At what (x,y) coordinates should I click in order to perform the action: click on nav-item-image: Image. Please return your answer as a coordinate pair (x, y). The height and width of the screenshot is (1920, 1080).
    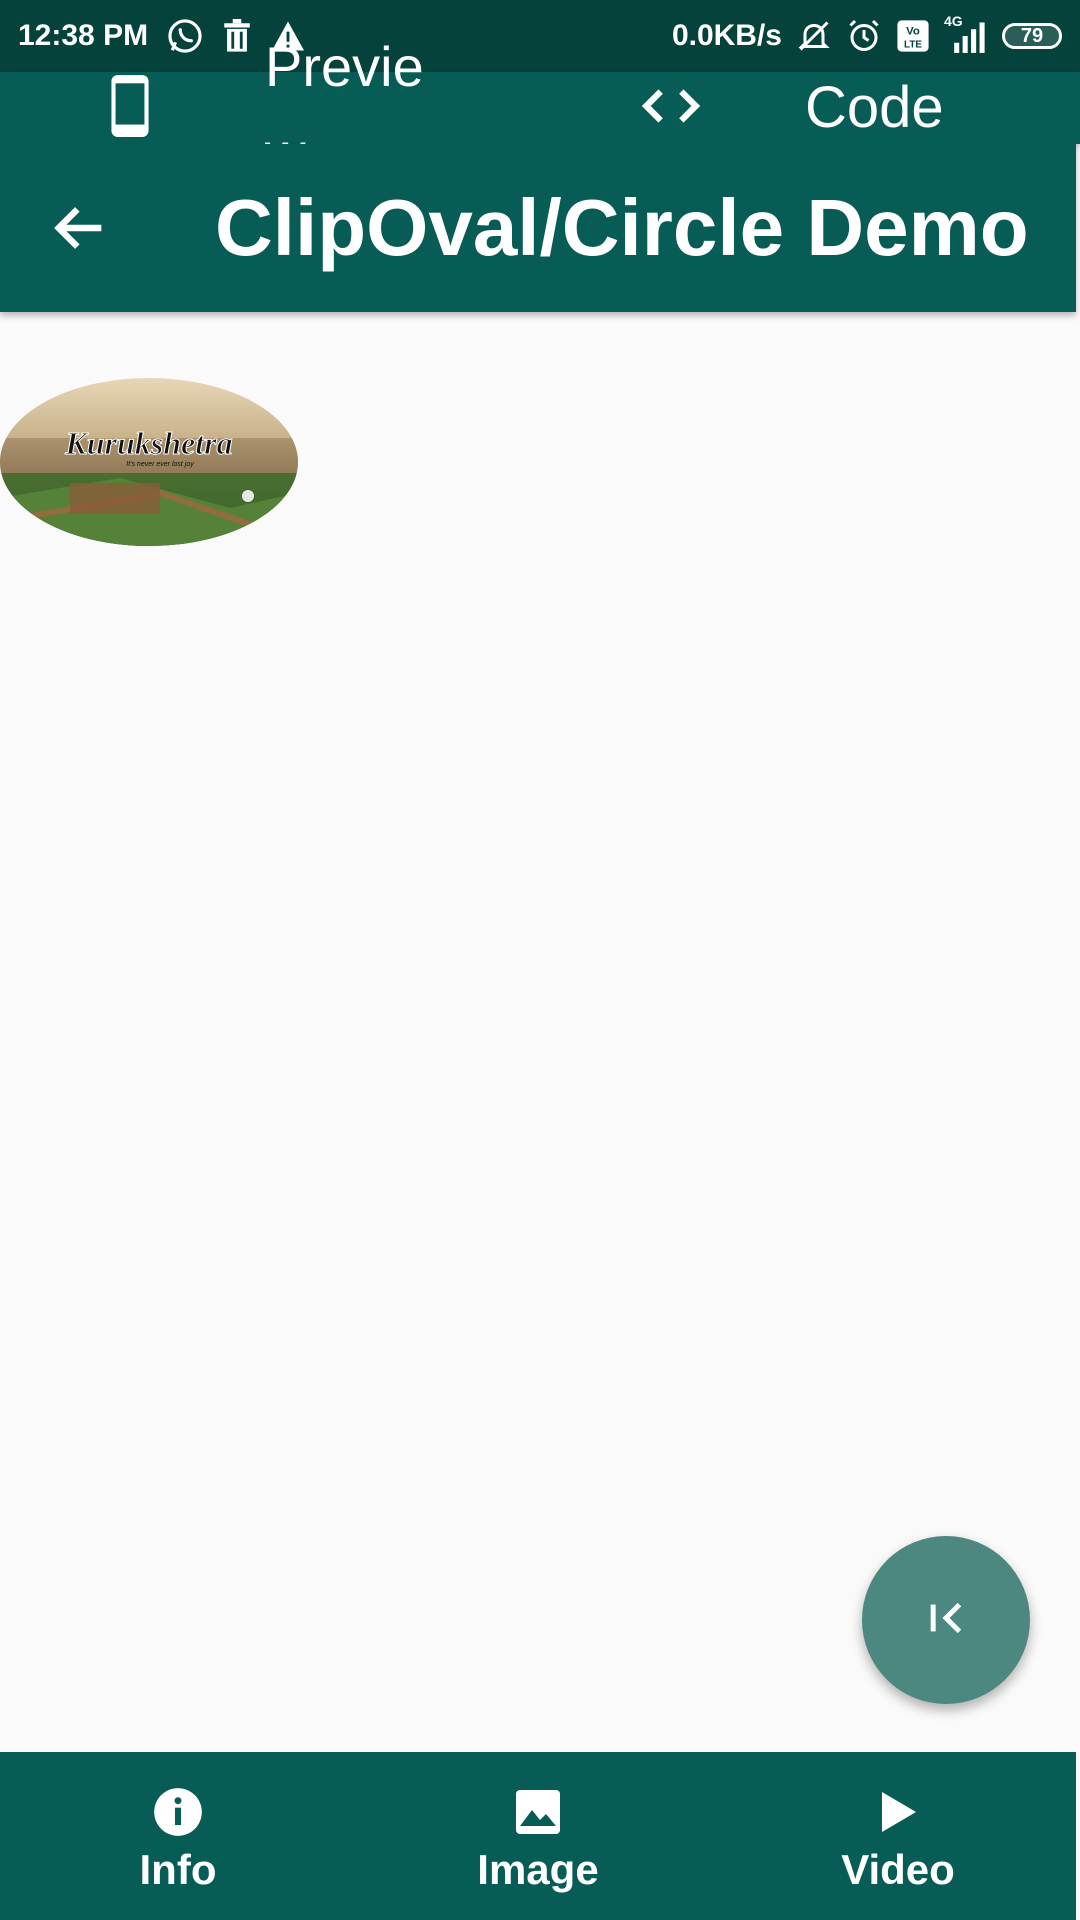
    Looking at the image, I should click on (538, 1836).